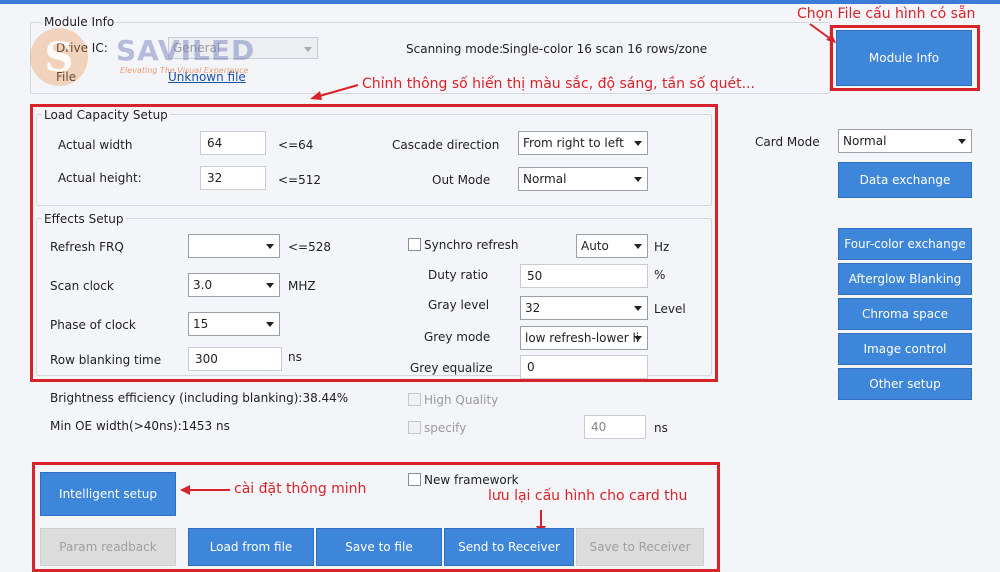  I want to click on intelligent-setup-button: Intelligent setup, so click(108, 494).